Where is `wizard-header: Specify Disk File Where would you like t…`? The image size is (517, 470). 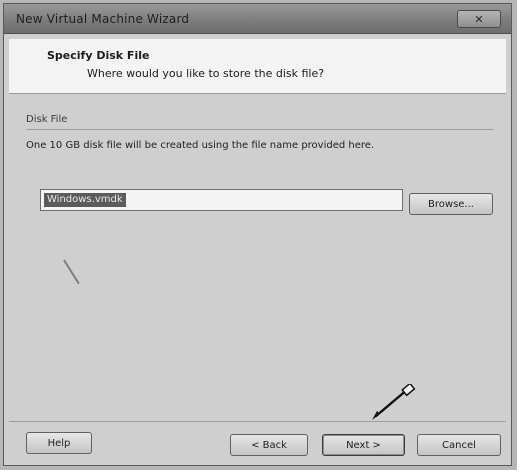 wizard-header: Specify Disk File Where would you like t… is located at coordinates (257, 66).